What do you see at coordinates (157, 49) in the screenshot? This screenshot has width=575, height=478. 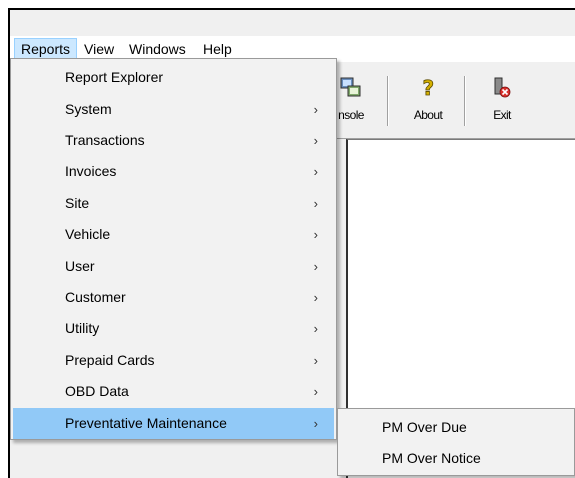 I see `menu-windows: Windows` at bounding box center [157, 49].